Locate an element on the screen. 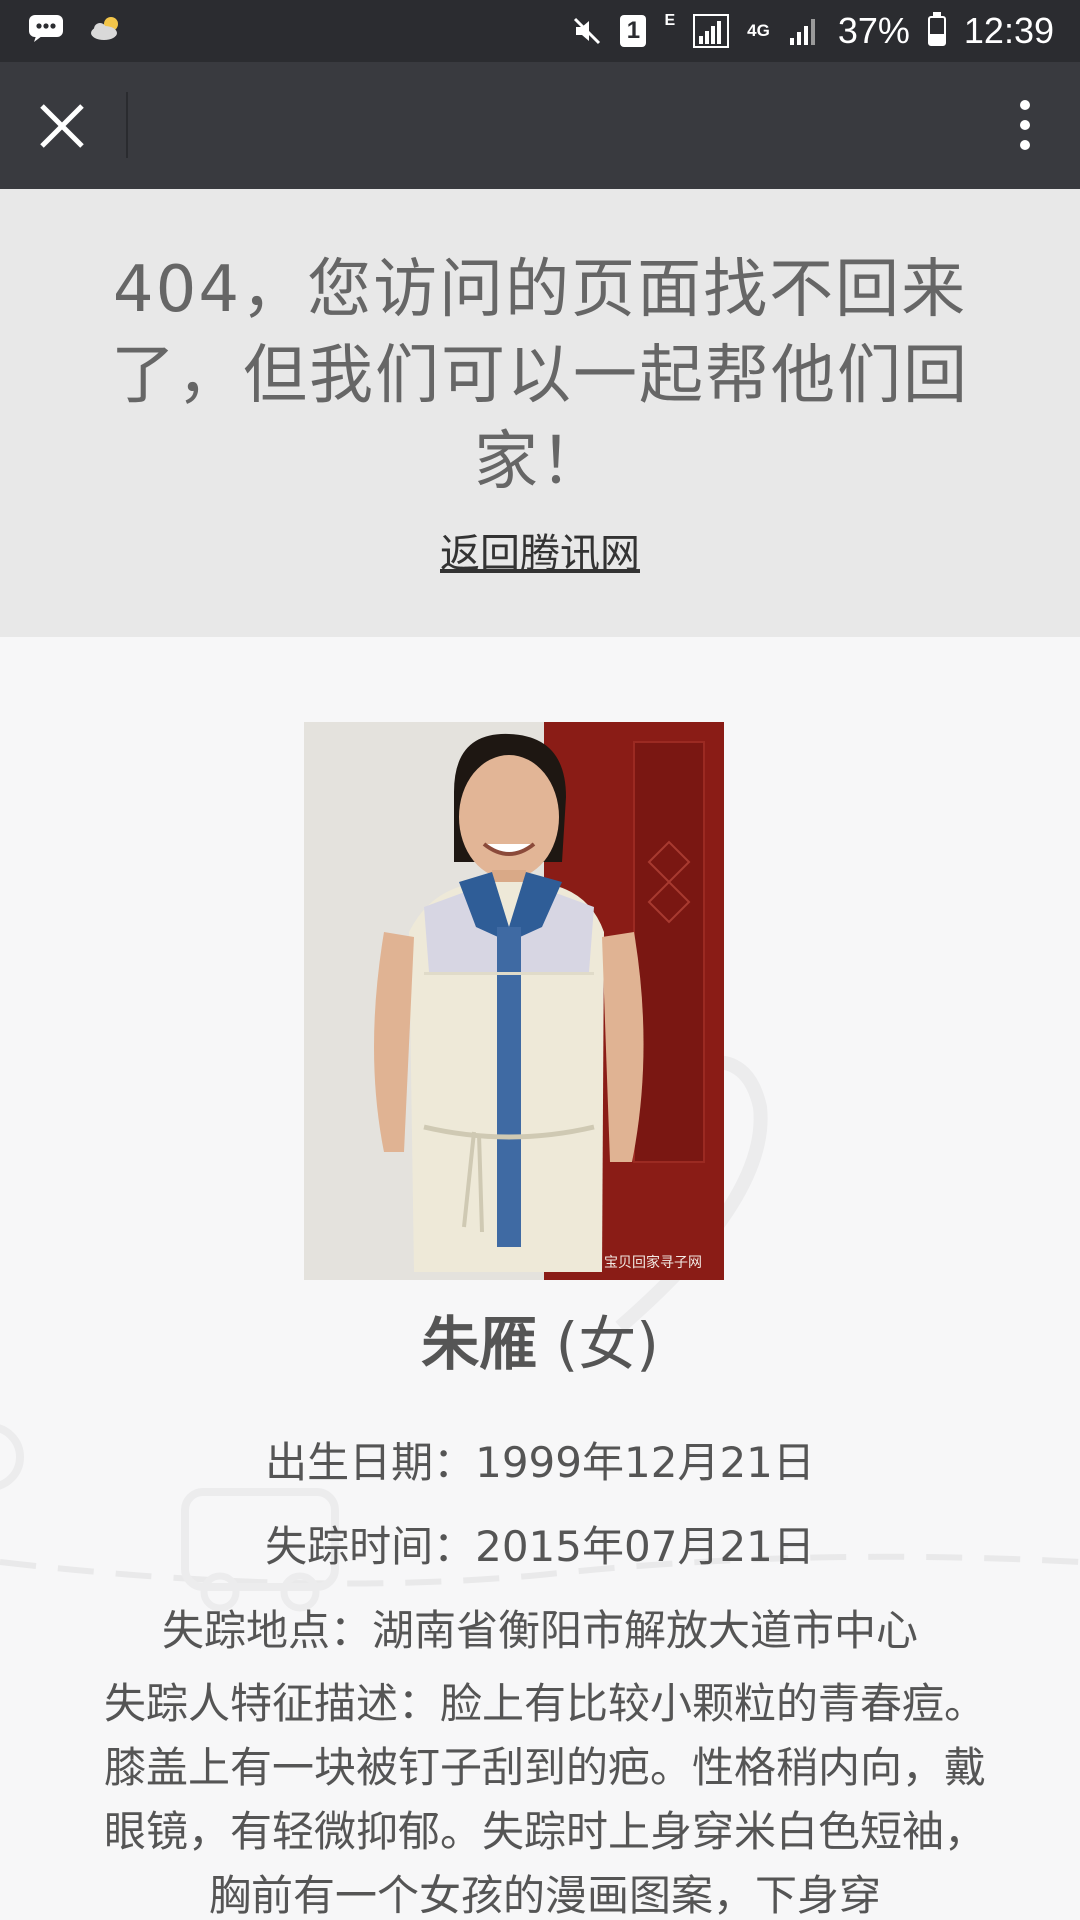 The height and width of the screenshot is (1920, 1080). more-menu-button is located at coordinates (1025, 125).